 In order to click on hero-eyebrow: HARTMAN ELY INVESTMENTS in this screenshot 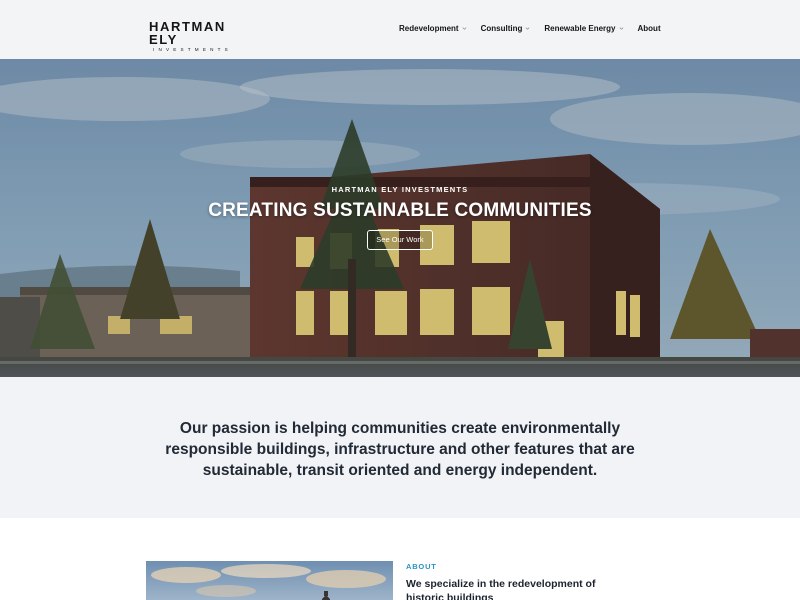, I will do `click(400, 189)`.